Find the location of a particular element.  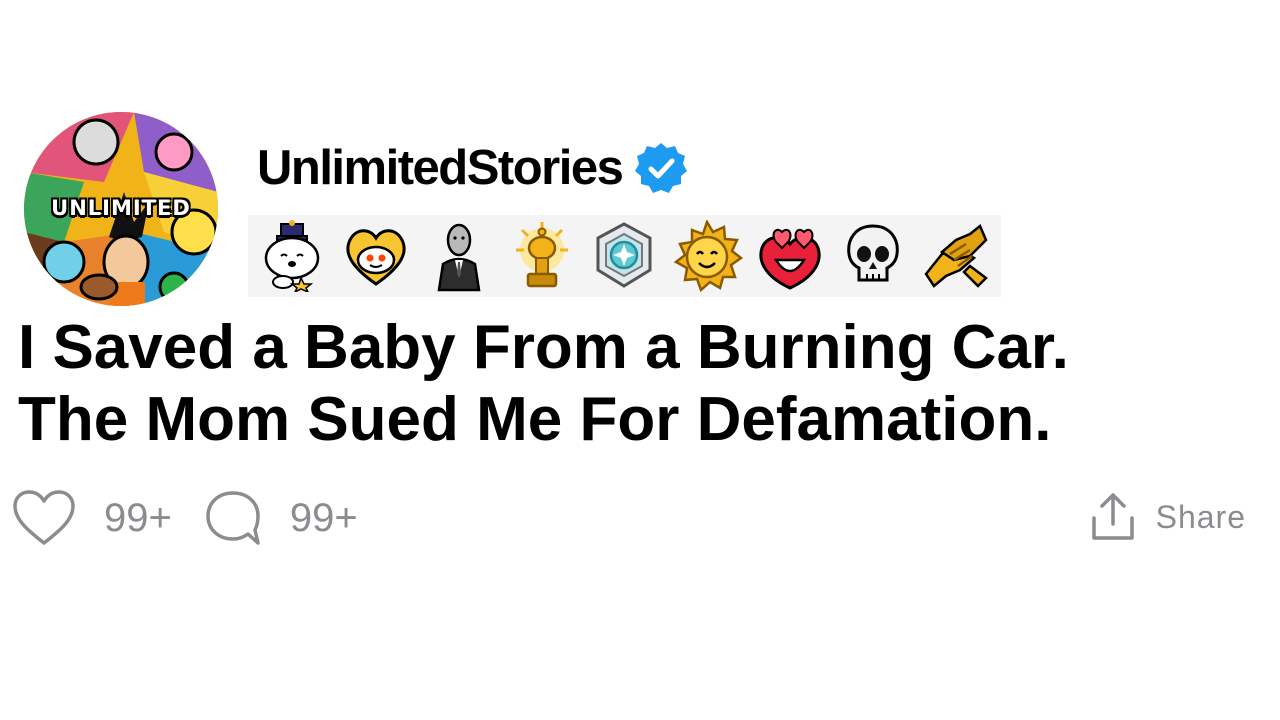

helpful-sun-award-icon is located at coordinates (707, 256).